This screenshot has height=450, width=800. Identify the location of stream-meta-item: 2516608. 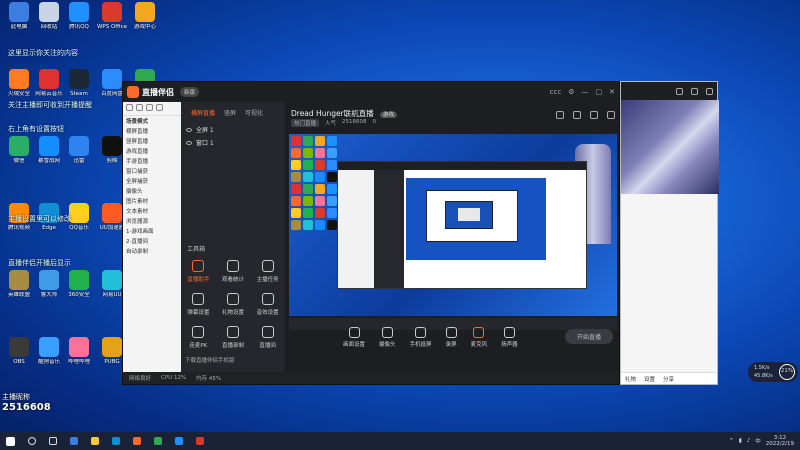
(354, 122).